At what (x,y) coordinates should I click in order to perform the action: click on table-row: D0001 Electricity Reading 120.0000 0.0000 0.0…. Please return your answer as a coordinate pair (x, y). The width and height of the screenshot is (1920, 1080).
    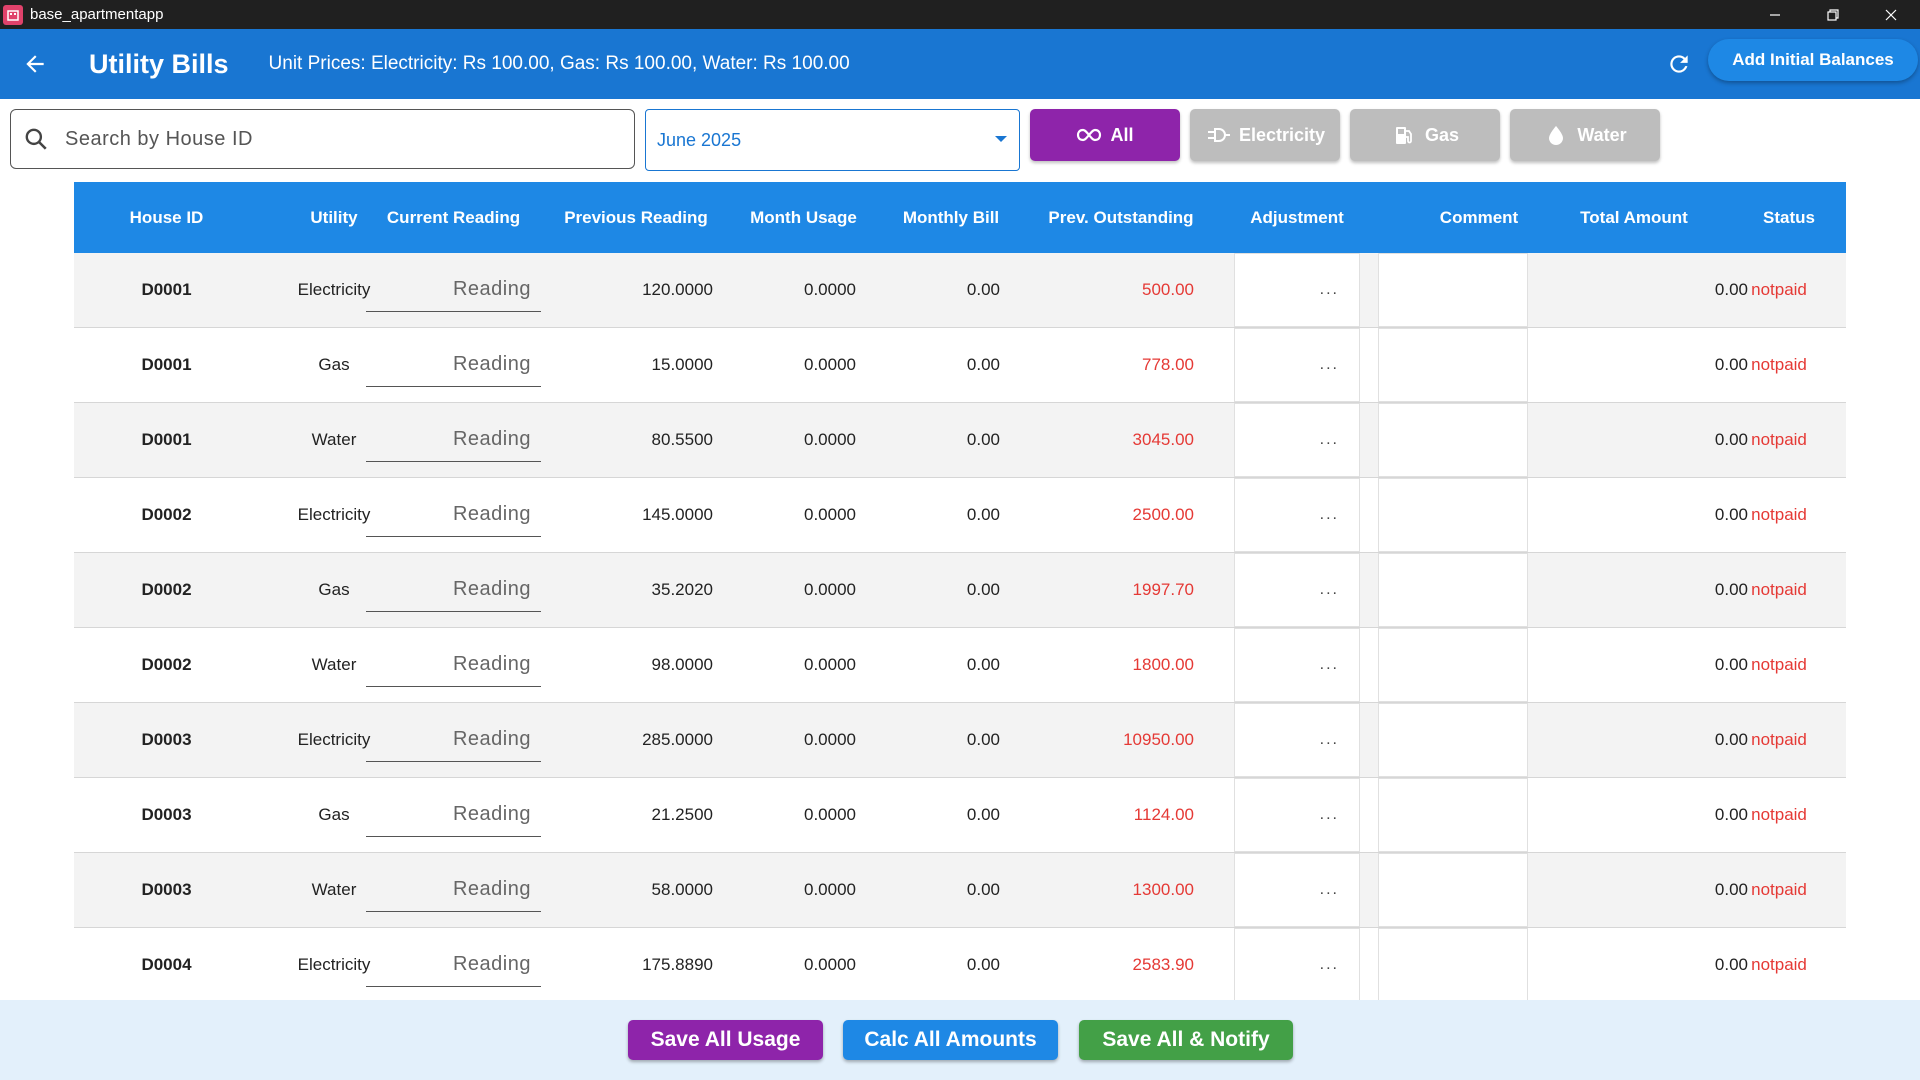
    Looking at the image, I should click on (960, 290).